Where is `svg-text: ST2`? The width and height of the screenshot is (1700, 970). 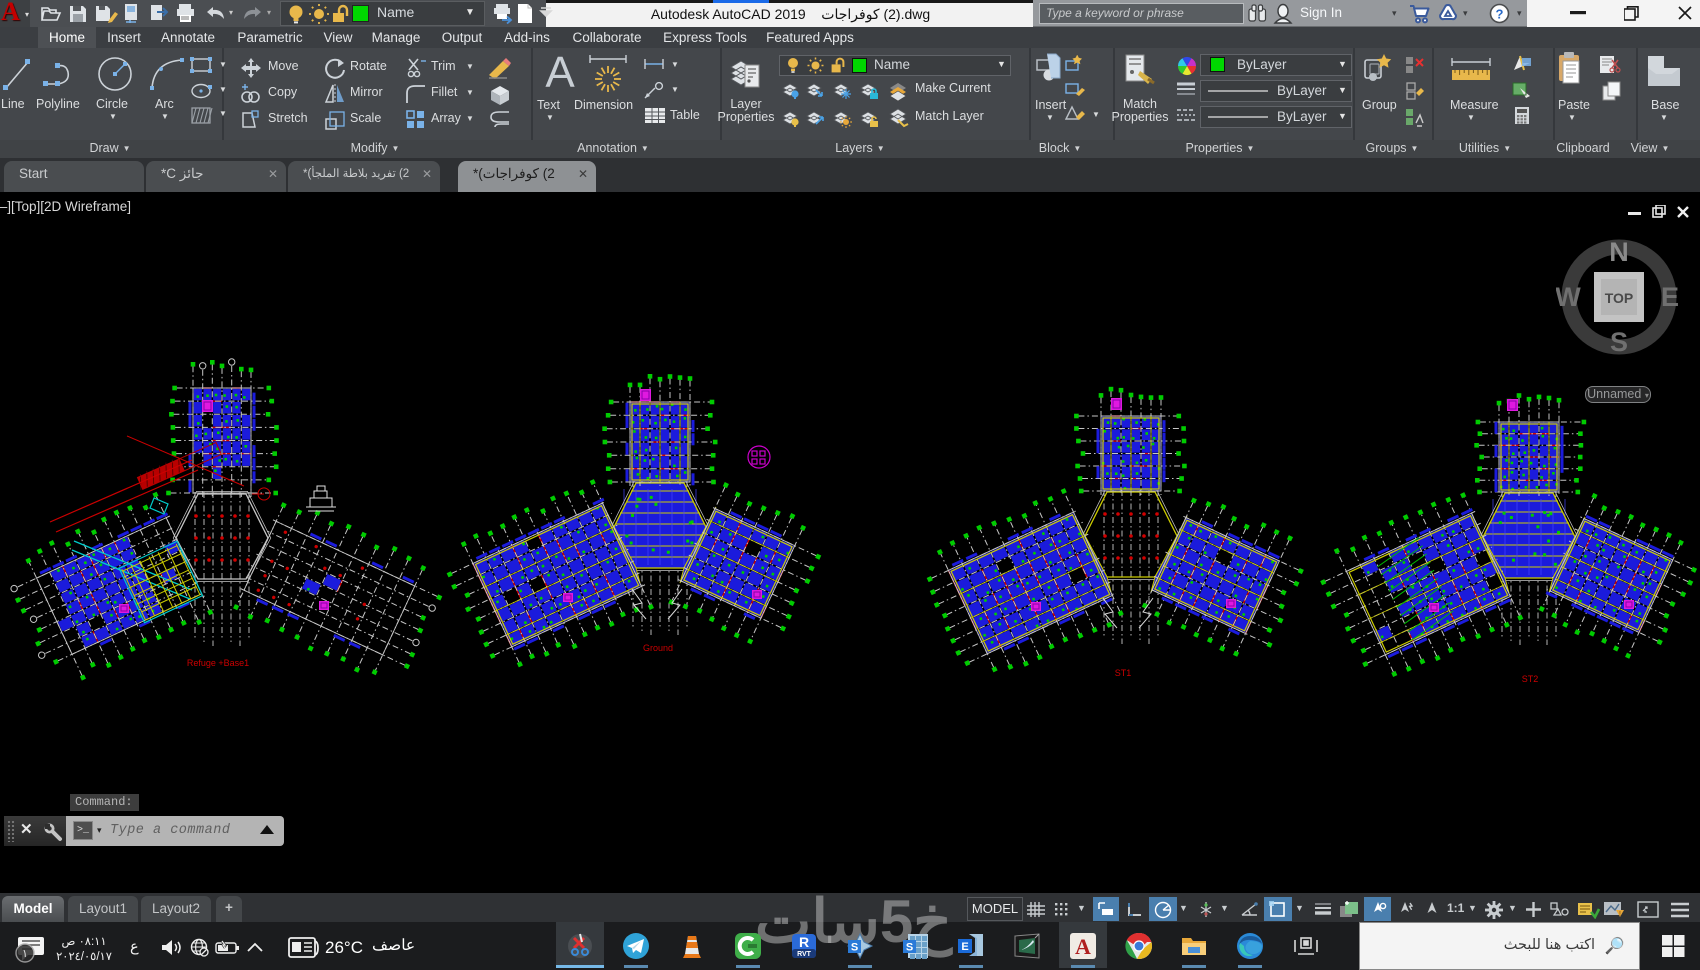 svg-text: ST2 is located at coordinates (1530, 679).